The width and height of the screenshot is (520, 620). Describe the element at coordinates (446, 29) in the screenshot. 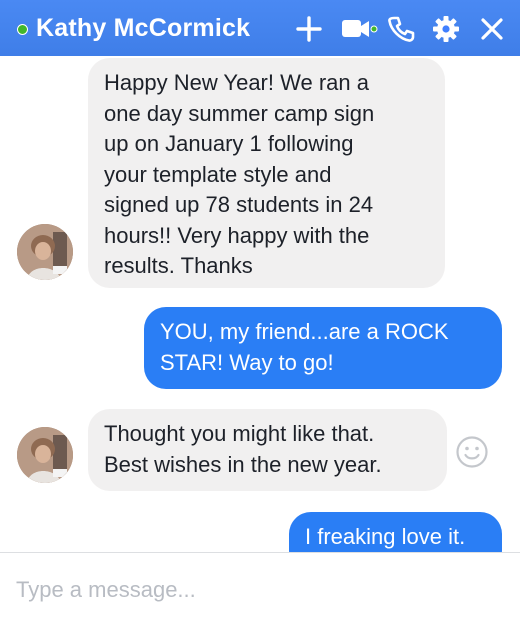

I see `gear-icon` at that location.